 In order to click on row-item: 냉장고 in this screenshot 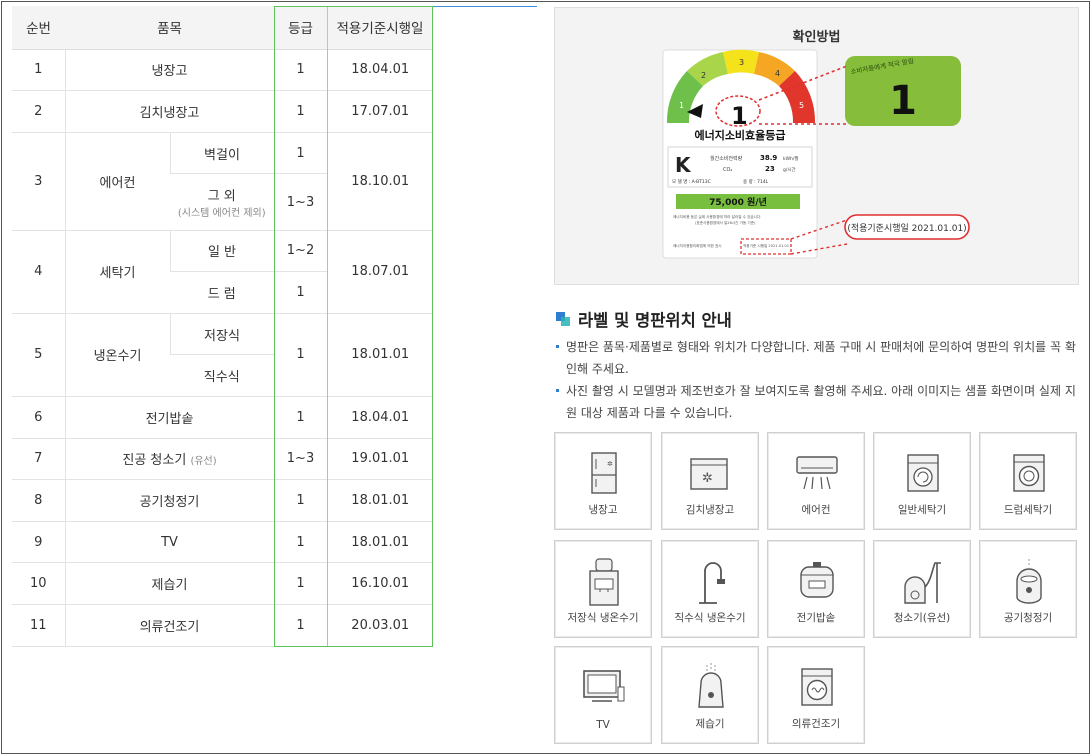, I will do `click(169, 70)`.